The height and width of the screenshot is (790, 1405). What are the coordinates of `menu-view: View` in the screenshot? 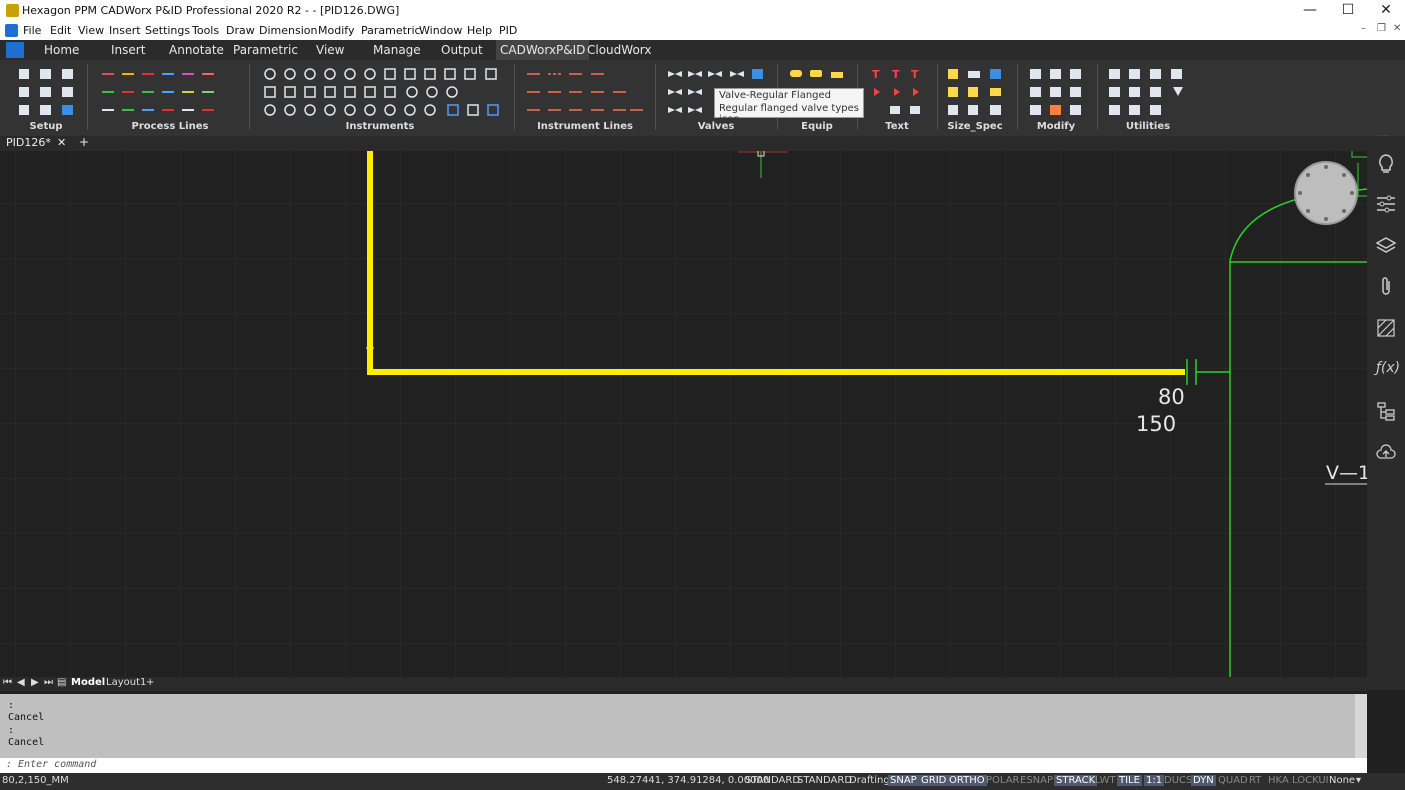 It's located at (91, 30).